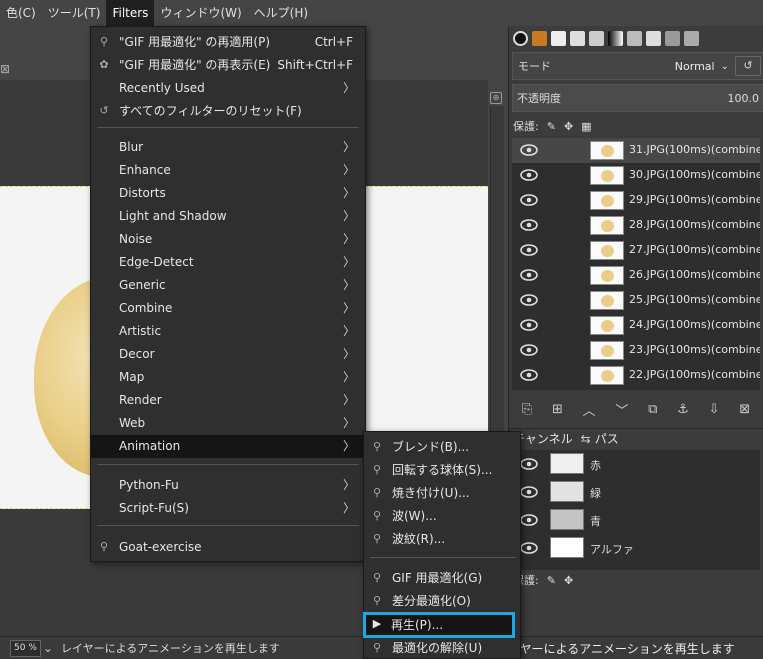 This screenshot has width=763, height=659. I want to click on menu-filters: Filters, so click(130, 13).